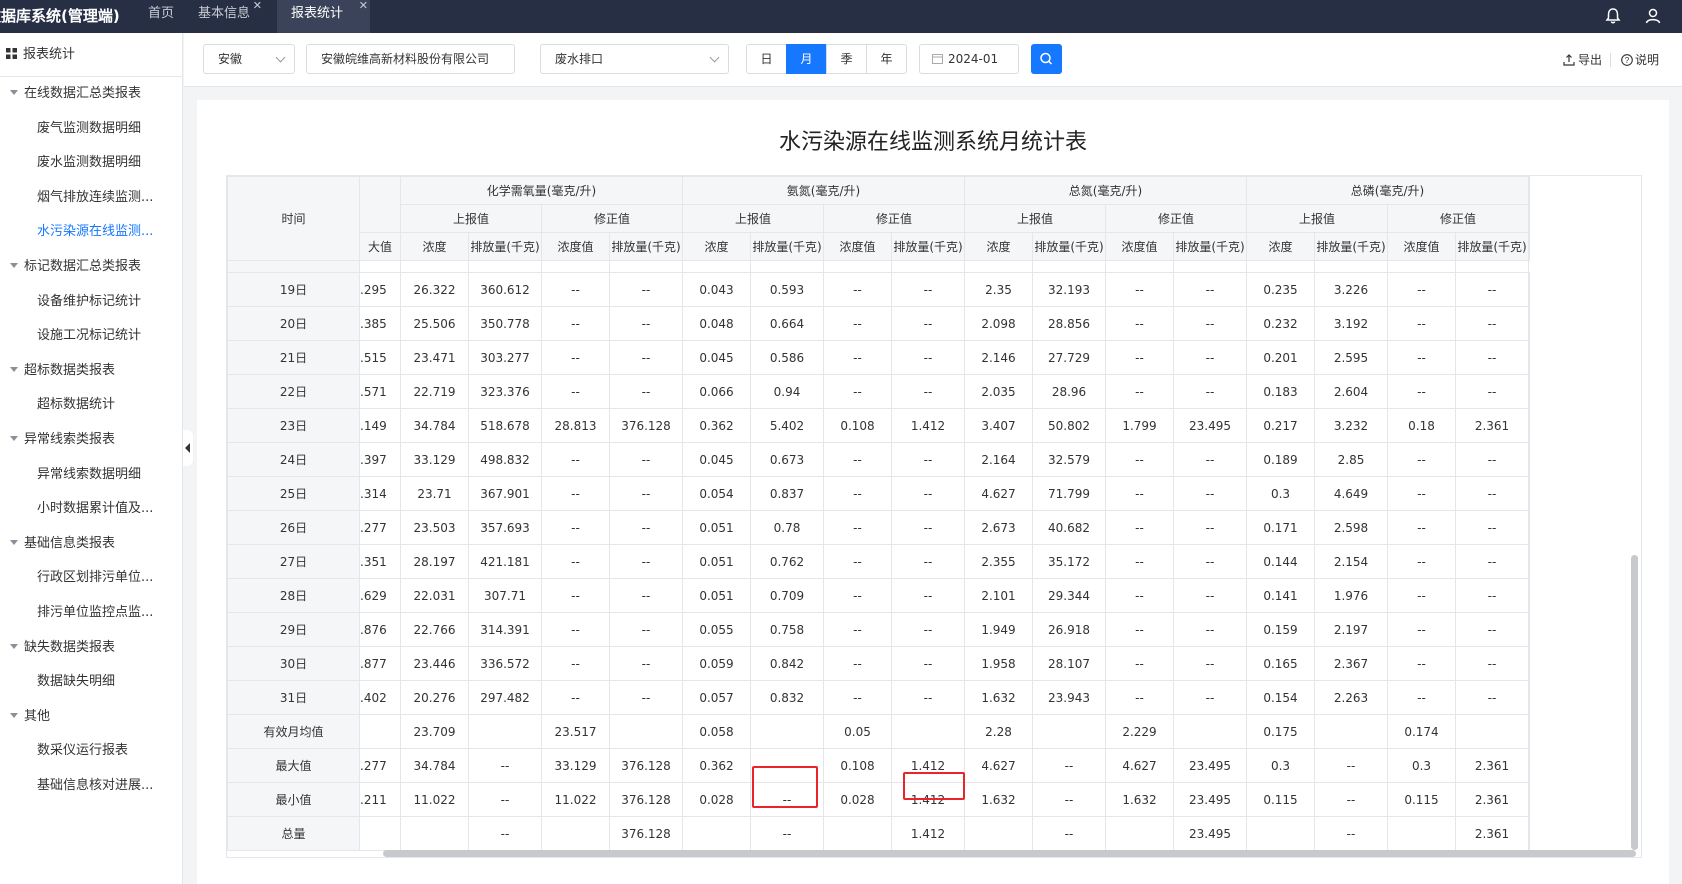 The width and height of the screenshot is (1682, 884). I want to click on date-picker: 2024-01, so click(969, 59).